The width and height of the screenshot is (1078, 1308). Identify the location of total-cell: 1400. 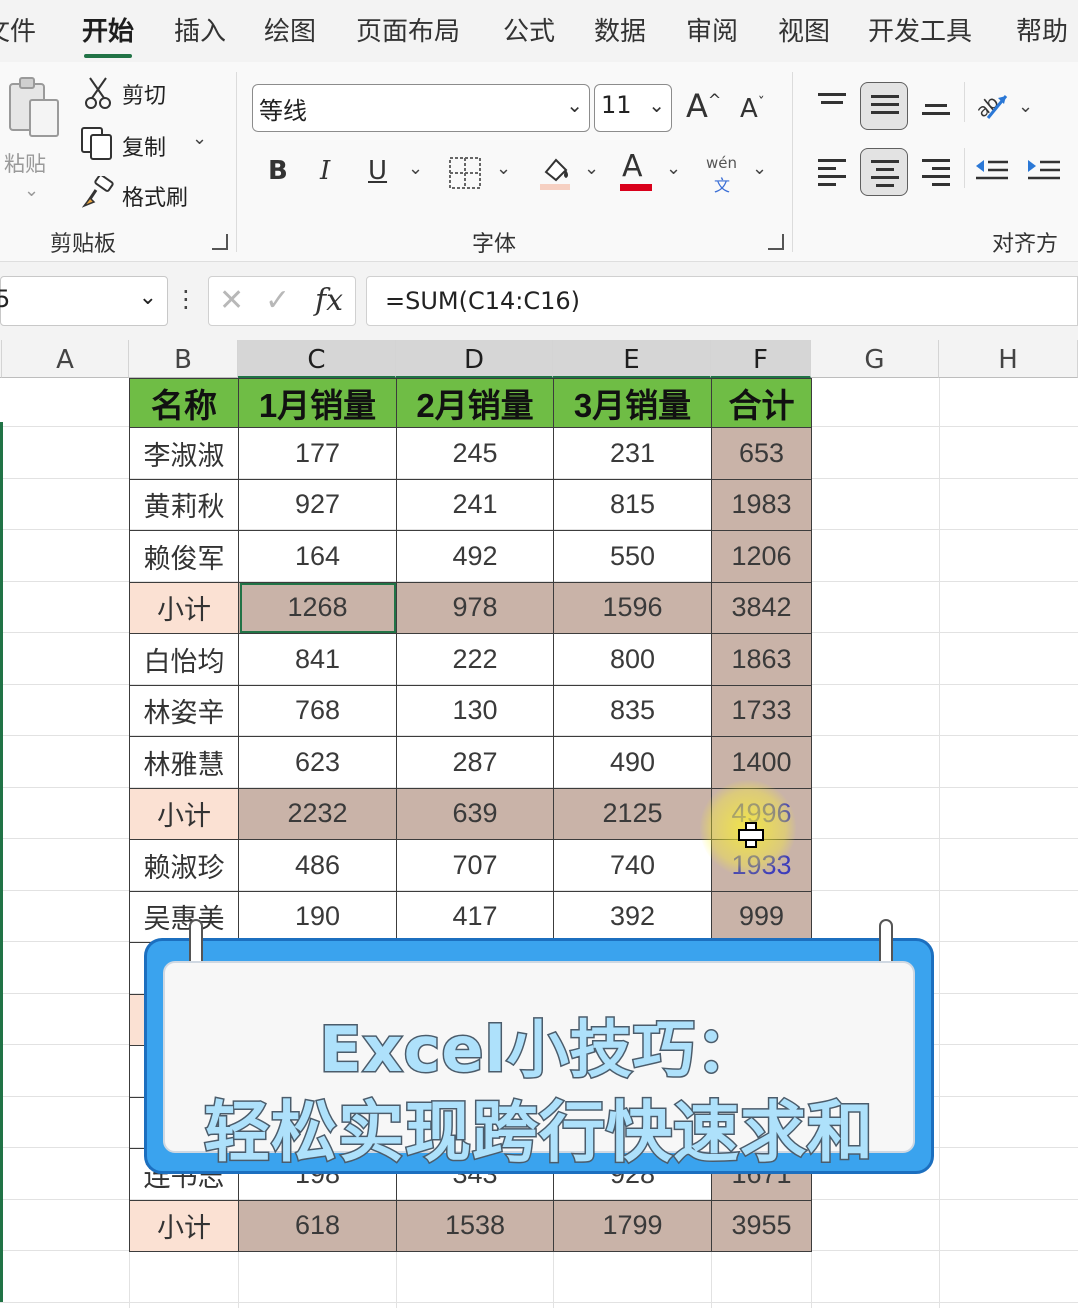
(761, 762).